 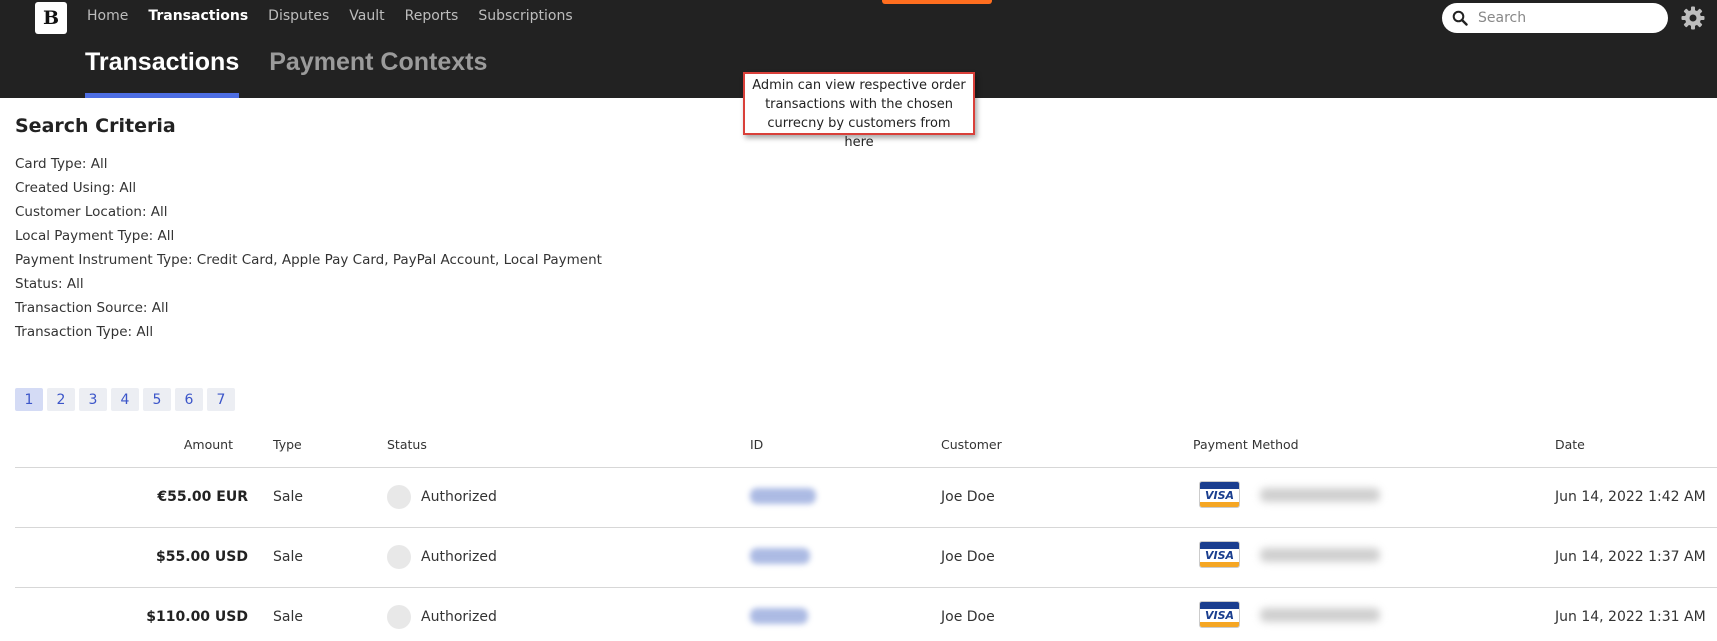 I want to click on column-header-date: Date, so click(x=1570, y=444).